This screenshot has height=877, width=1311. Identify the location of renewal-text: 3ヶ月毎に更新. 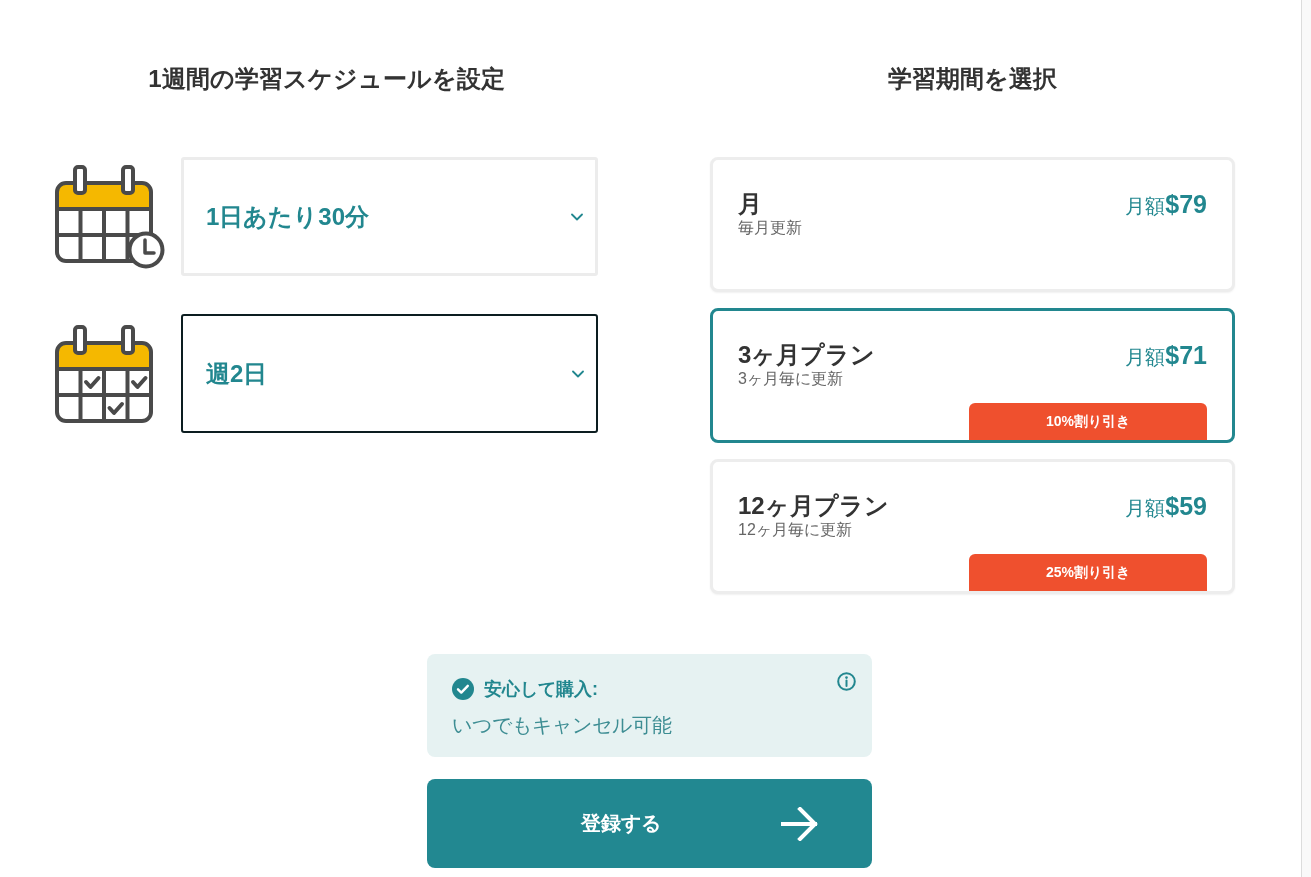
(791, 379).